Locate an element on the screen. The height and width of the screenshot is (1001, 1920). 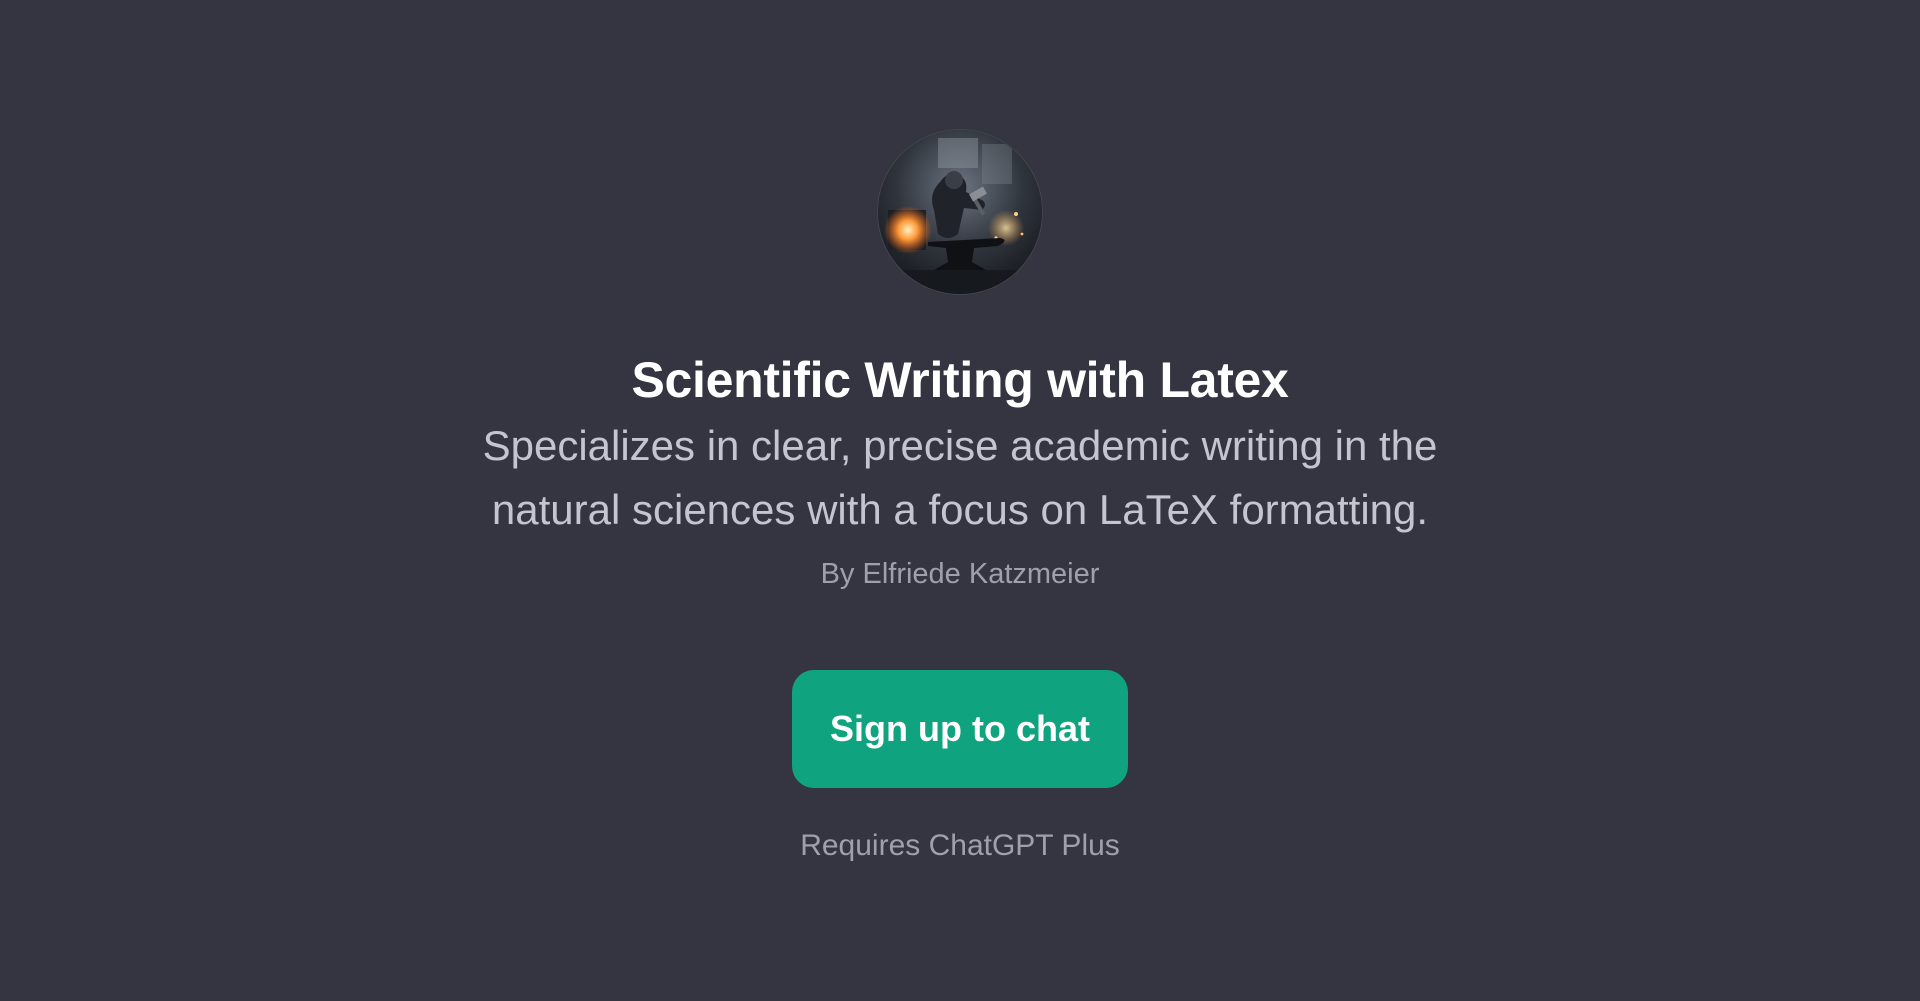
blacksmith-avatar-icon is located at coordinates (960, 212).